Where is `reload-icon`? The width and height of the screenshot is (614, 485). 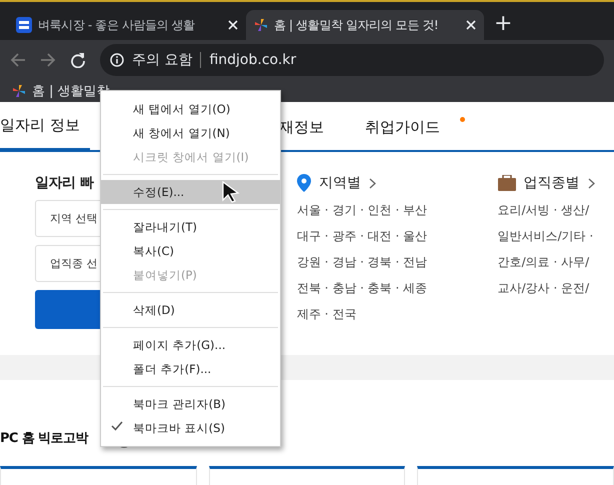
reload-icon is located at coordinates (78, 60).